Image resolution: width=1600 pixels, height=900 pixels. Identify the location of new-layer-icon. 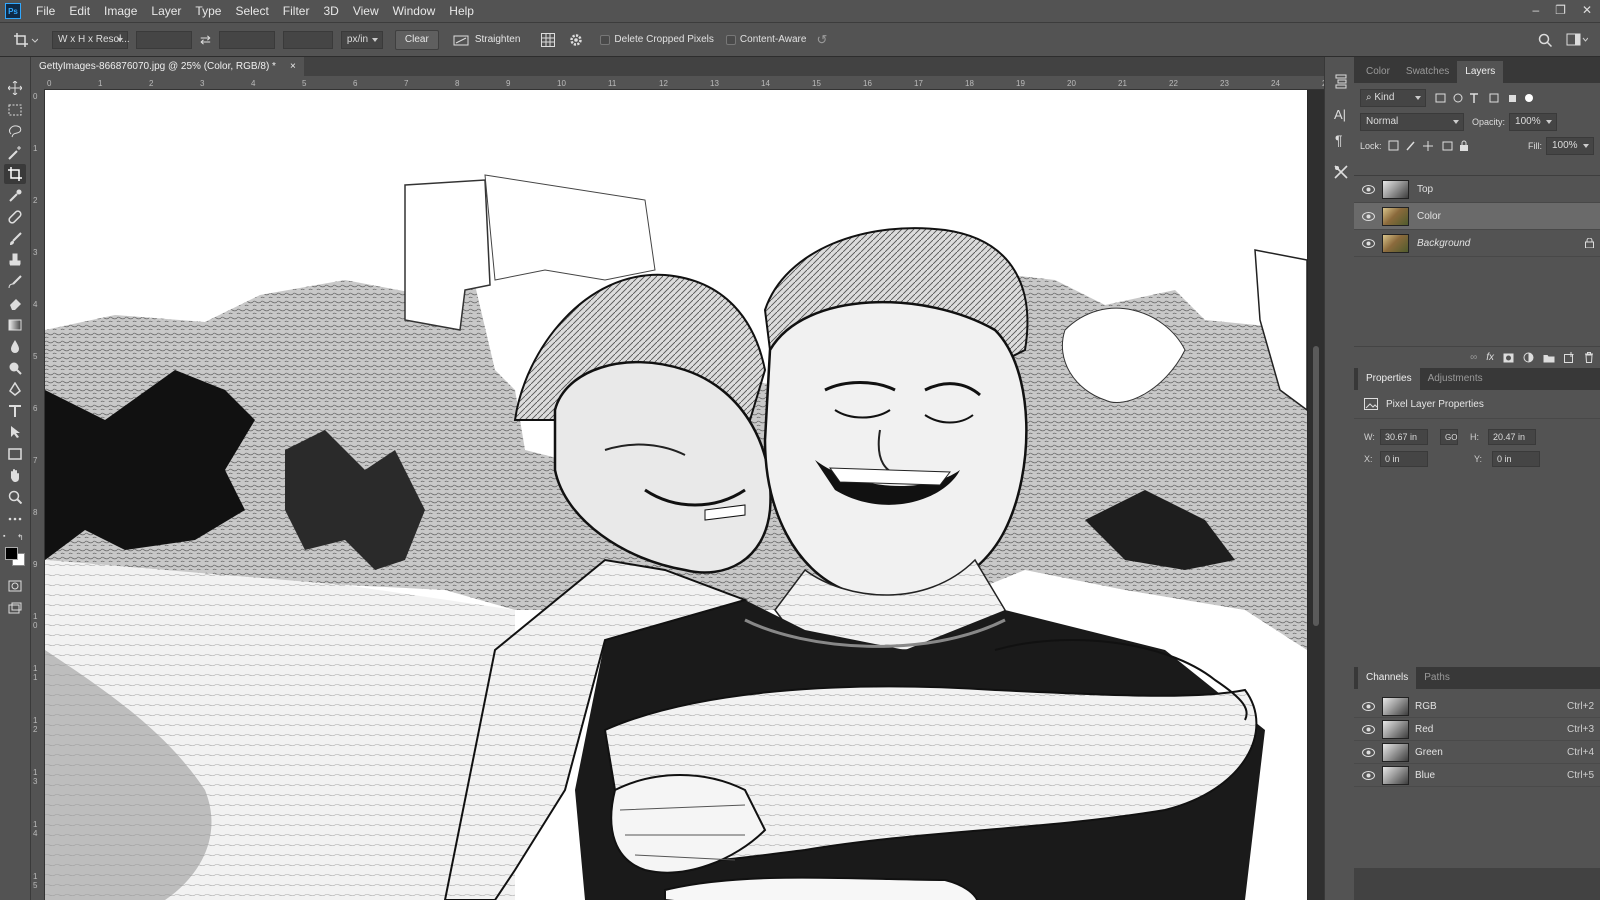
(1569, 357).